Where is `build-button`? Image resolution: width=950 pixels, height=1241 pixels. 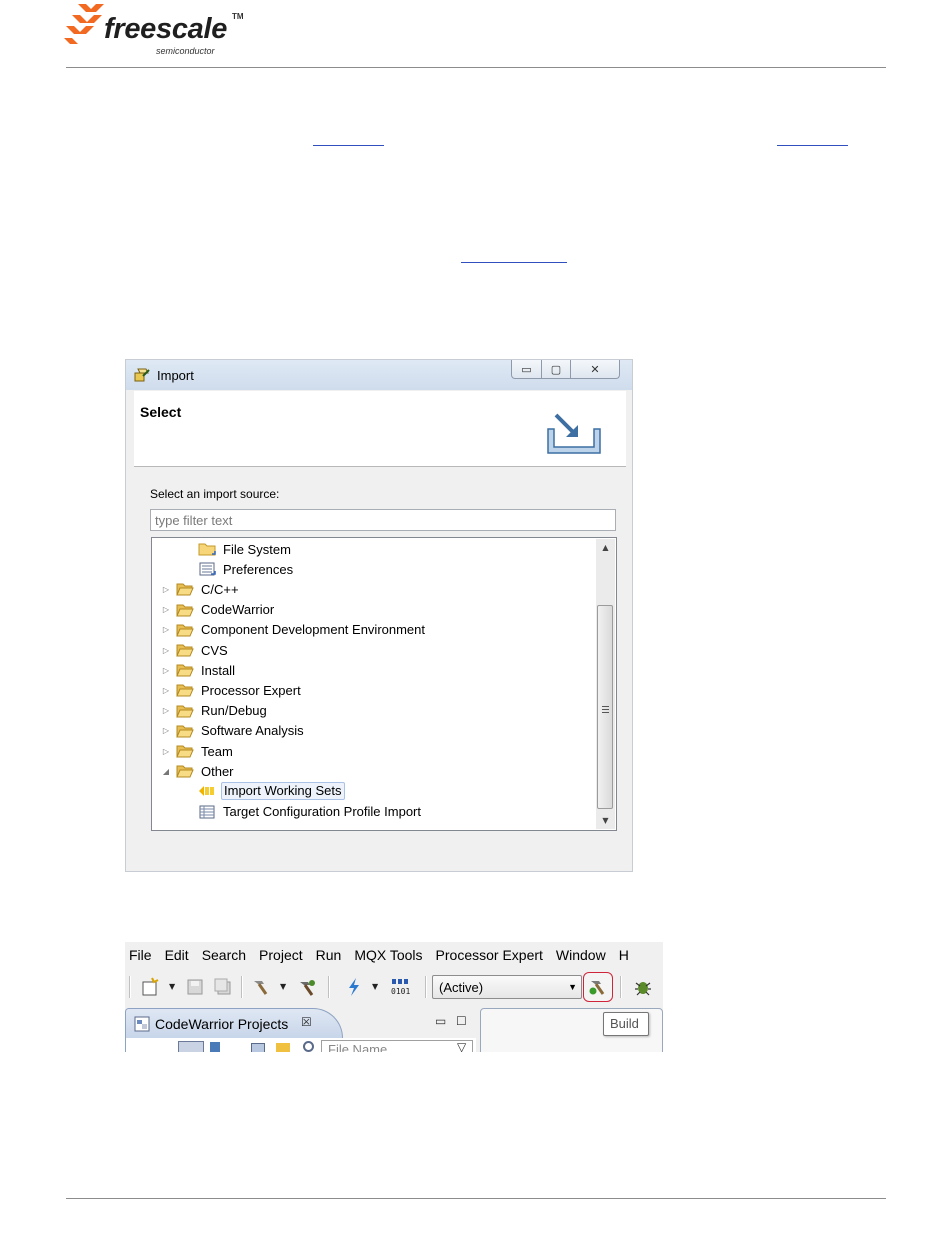 build-button is located at coordinates (598, 987).